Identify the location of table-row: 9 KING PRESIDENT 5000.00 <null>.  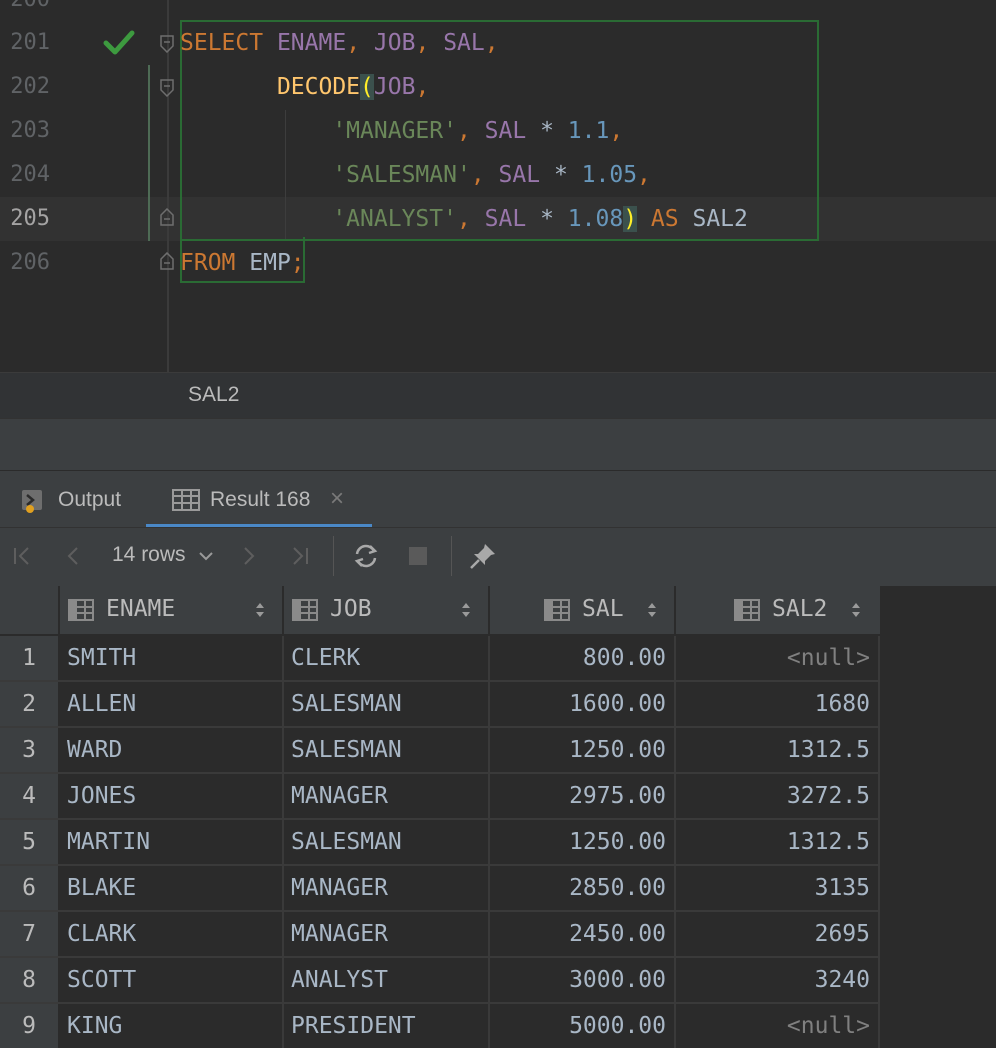
(440, 1026).